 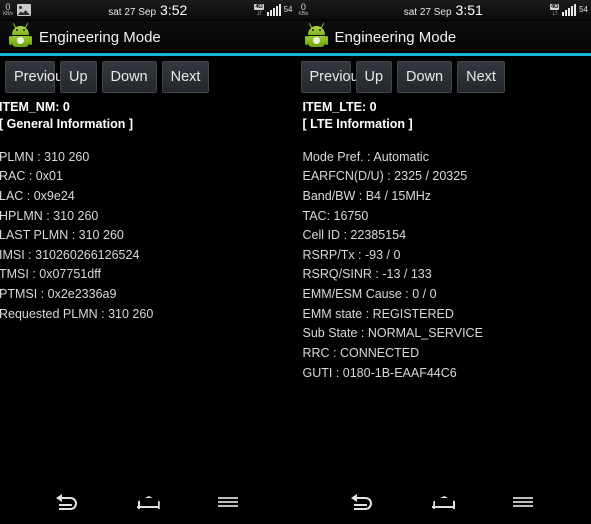 What do you see at coordinates (385, 176) in the screenshot?
I see `info-row: EARFCN(D/U) : 2325 / 20325` at bounding box center [385, 176].